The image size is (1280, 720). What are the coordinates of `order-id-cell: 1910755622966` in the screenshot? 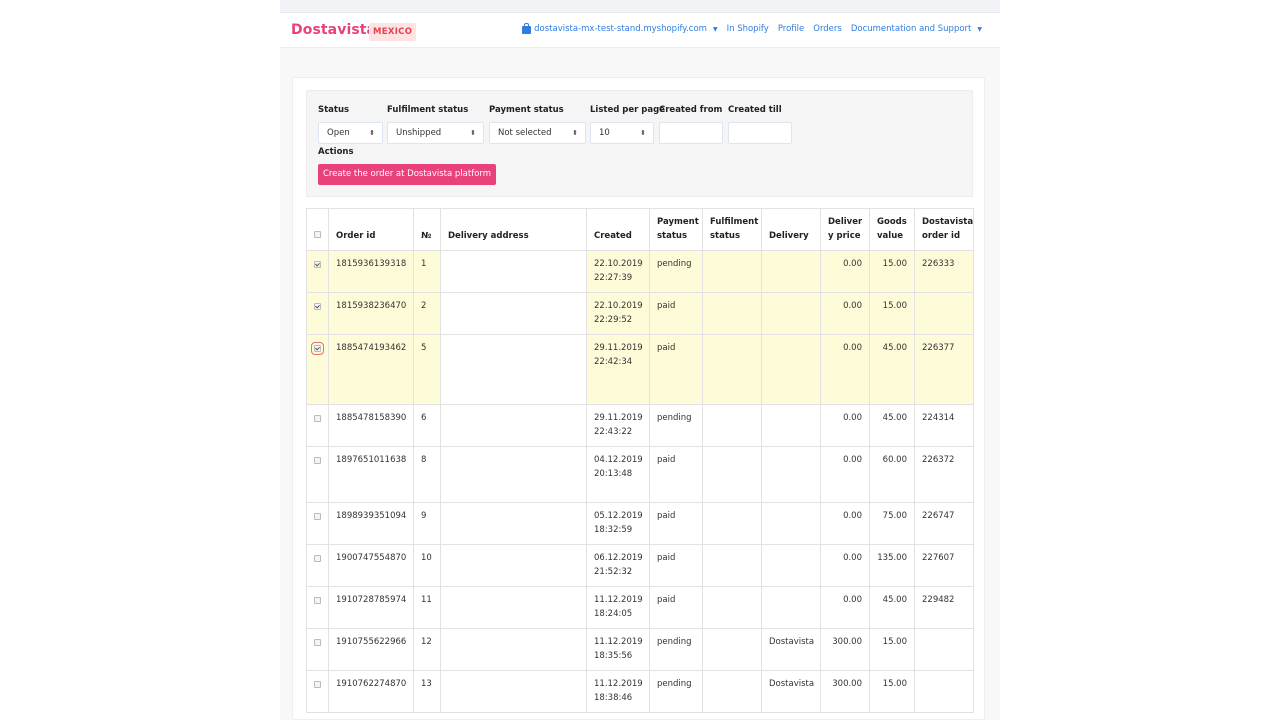 It's located at (371, 649).